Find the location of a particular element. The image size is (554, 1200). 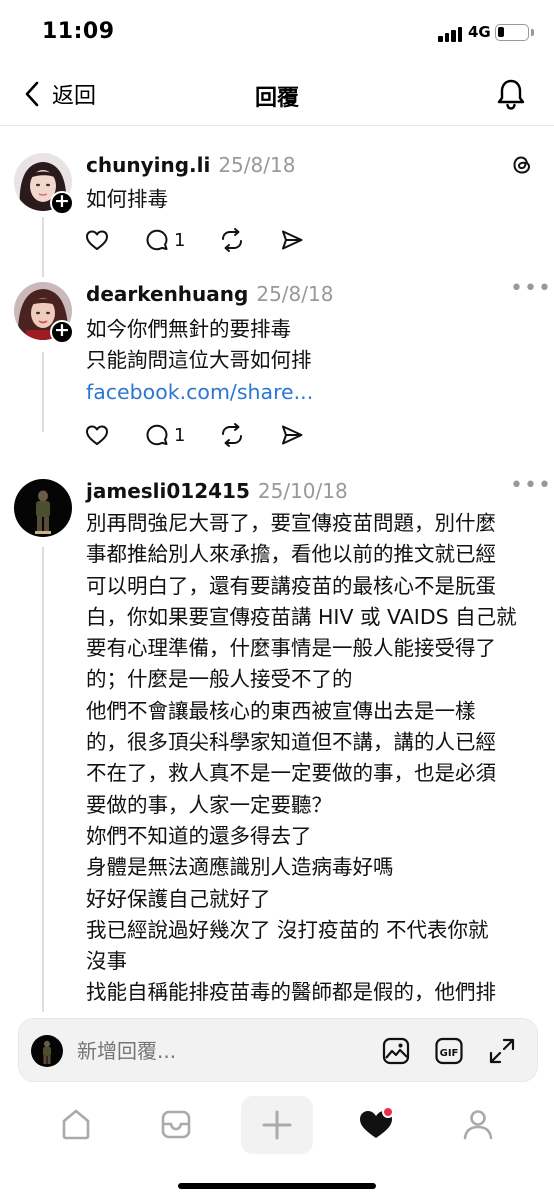

post-text-line: 好好保護自己就好了 is located at coordinates (178, 898).